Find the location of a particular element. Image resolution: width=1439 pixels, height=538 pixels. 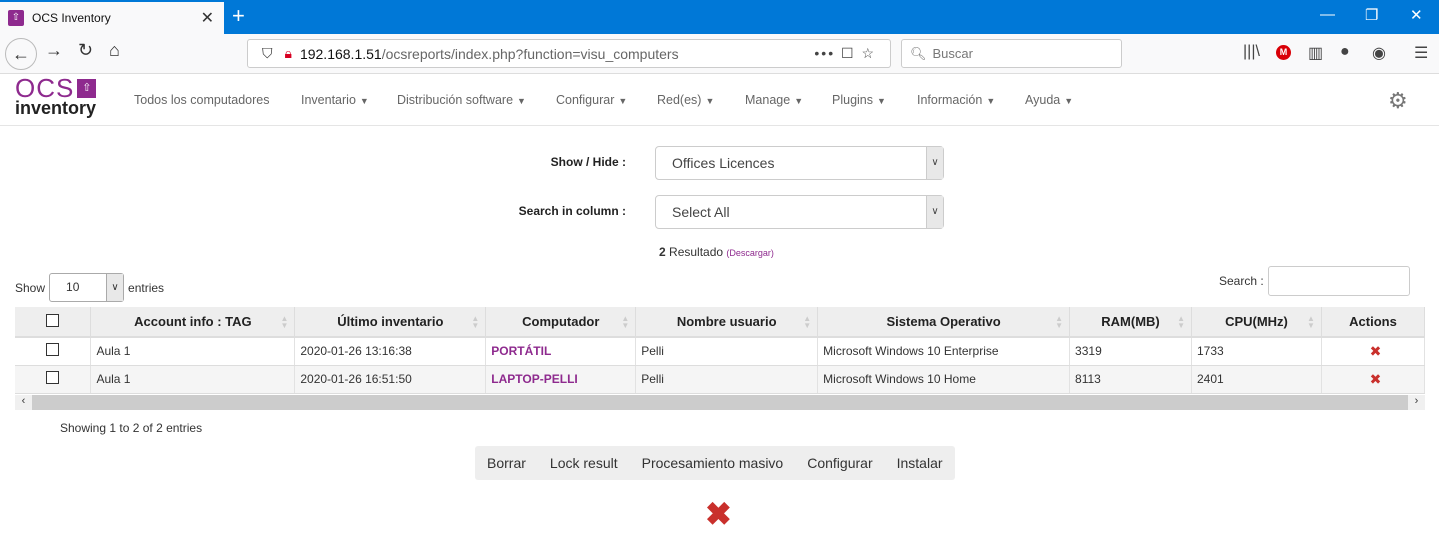

delete-selected-icon: ✖ is located at coordinates (718, 514).